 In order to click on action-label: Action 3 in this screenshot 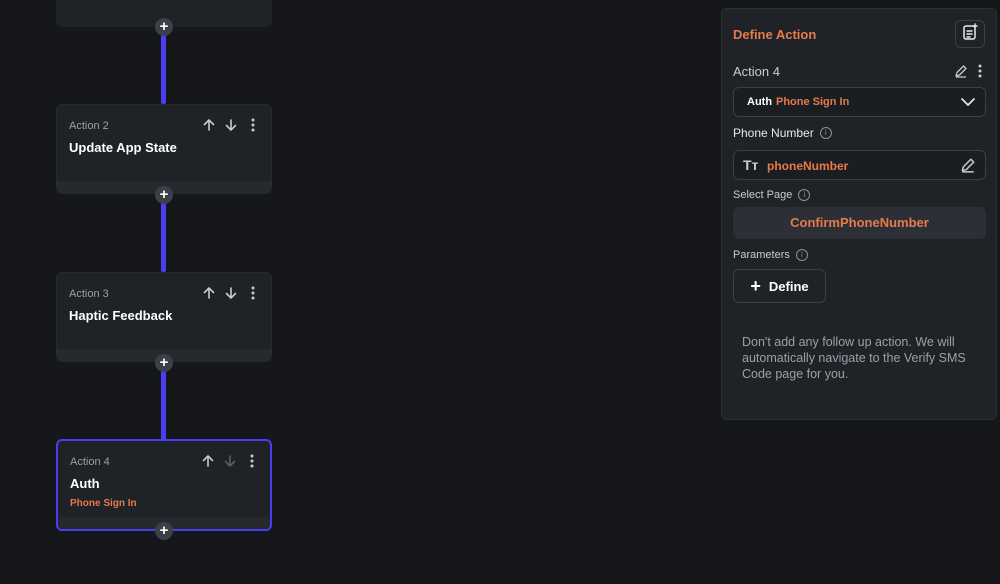, I will do `click(89, 294)`.